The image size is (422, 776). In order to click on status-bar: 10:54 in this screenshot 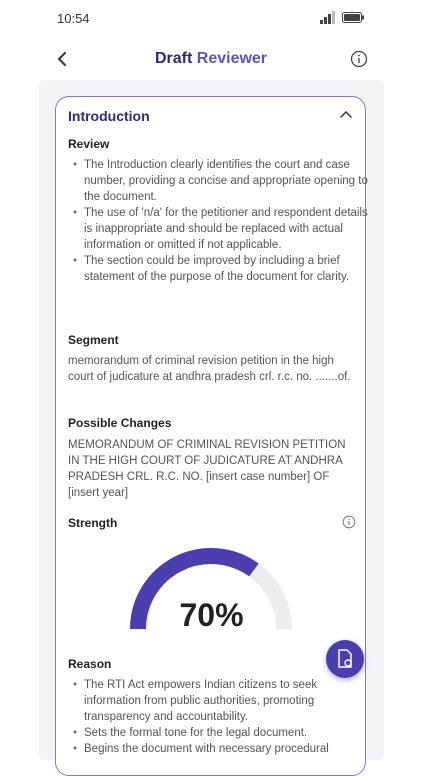, I will do `click(211, 18)`.